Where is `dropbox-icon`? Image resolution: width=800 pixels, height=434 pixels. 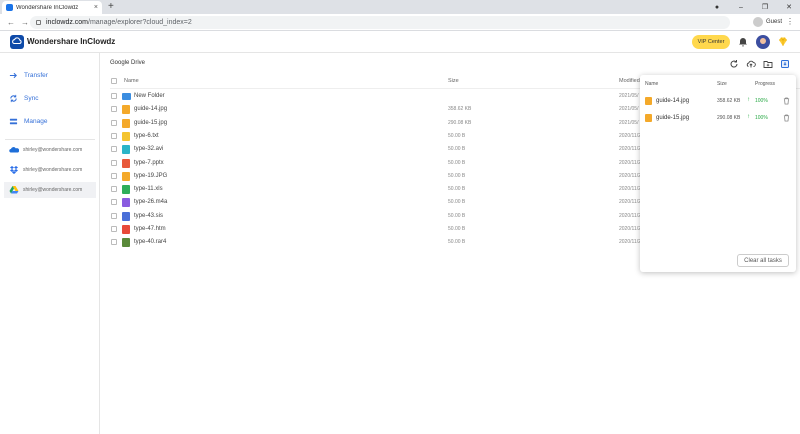
dropbox-icon is located at coordinates (14, 170).